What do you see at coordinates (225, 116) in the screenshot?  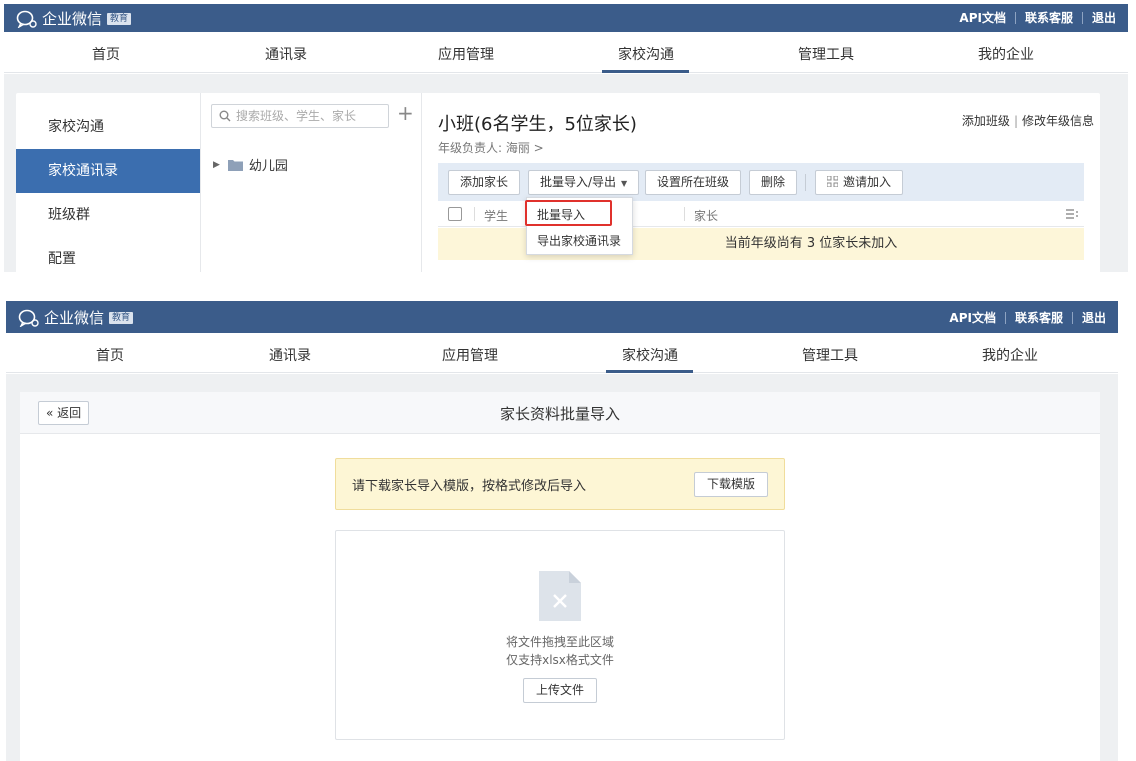 I see `search-icon` at bounding box center [225, 116].